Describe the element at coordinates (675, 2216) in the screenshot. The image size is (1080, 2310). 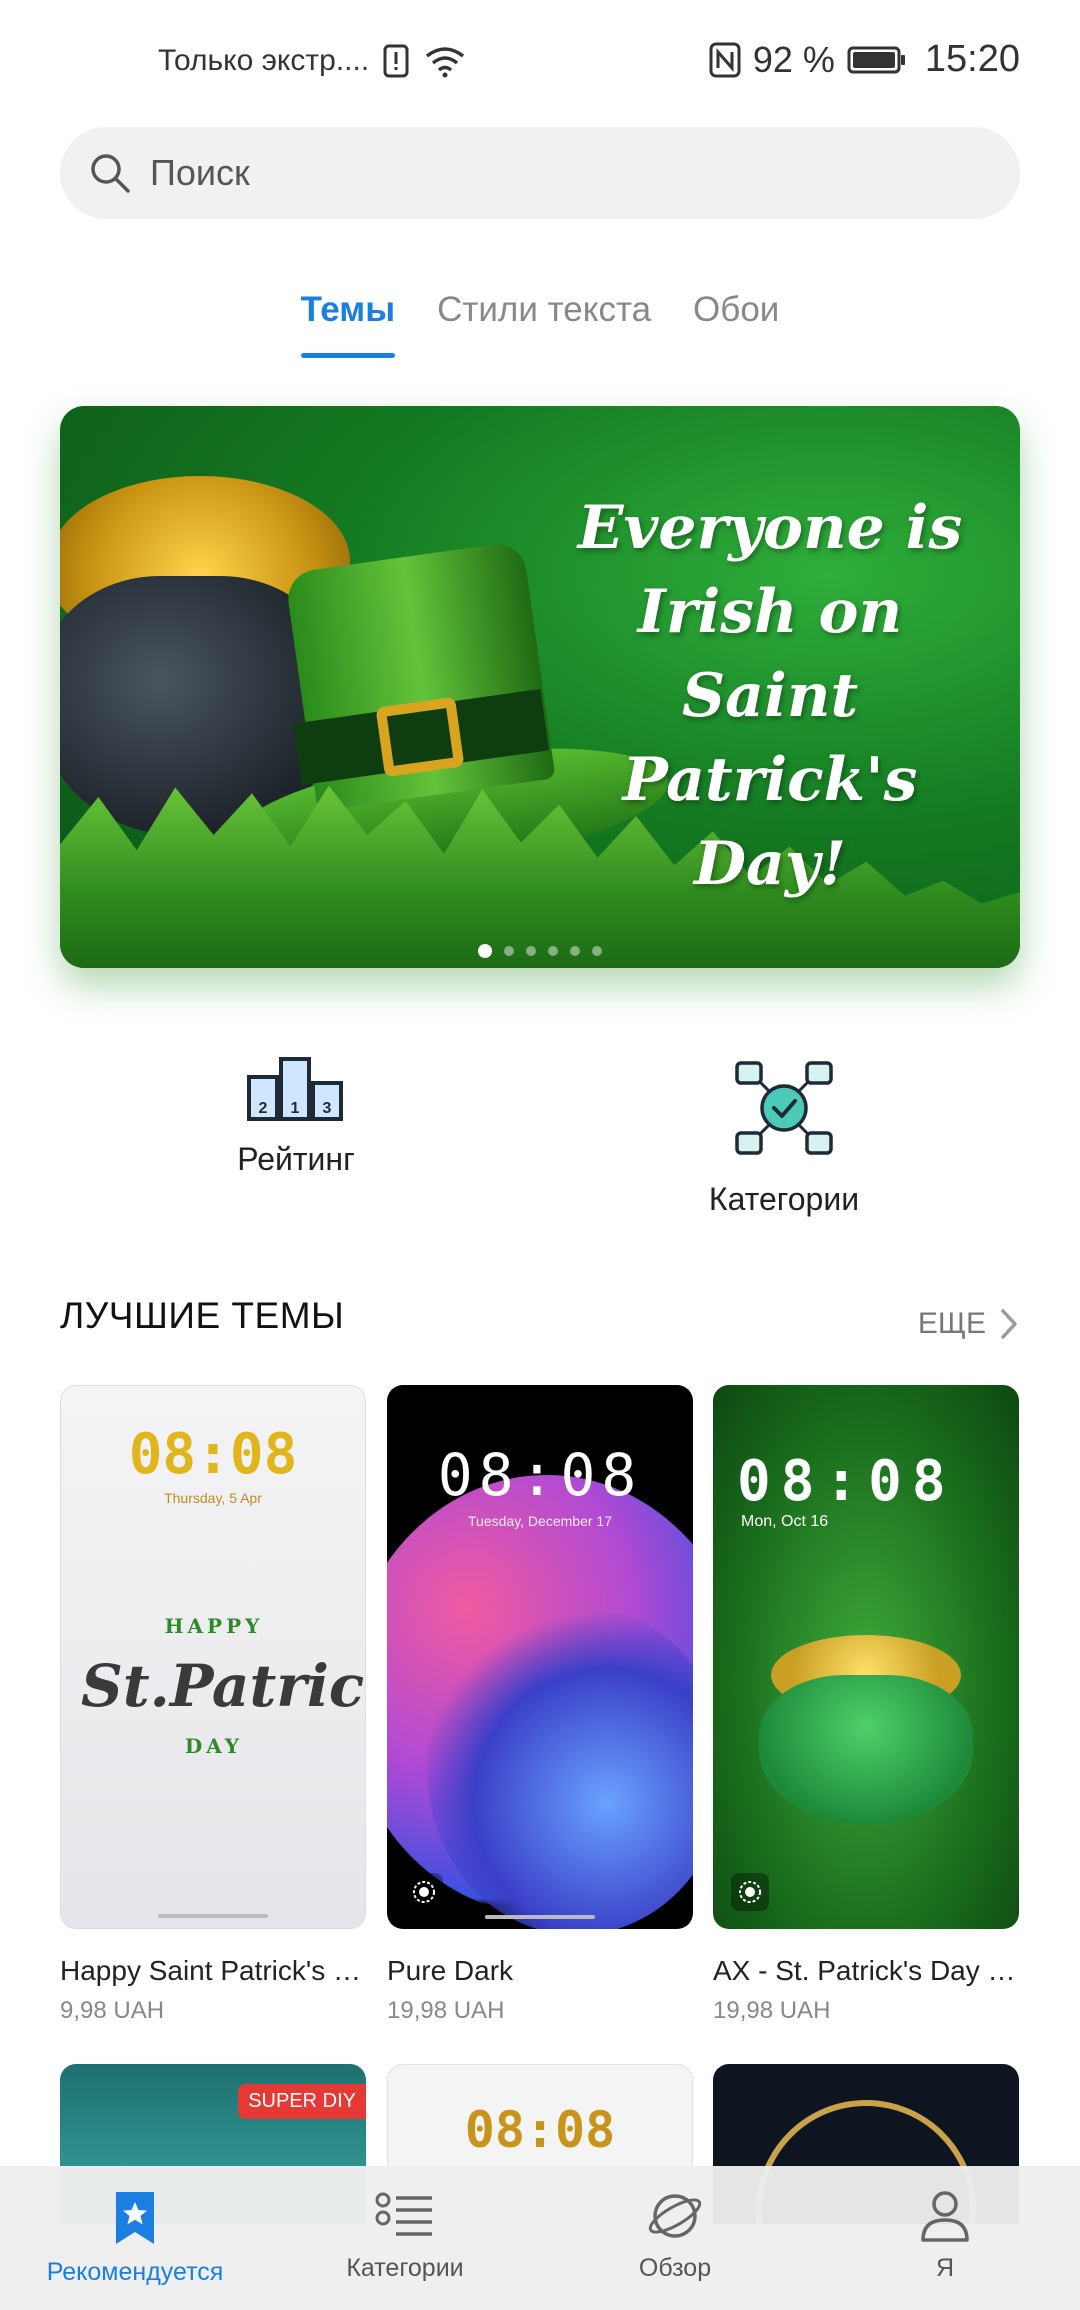
I see `planet-icon` at that location.